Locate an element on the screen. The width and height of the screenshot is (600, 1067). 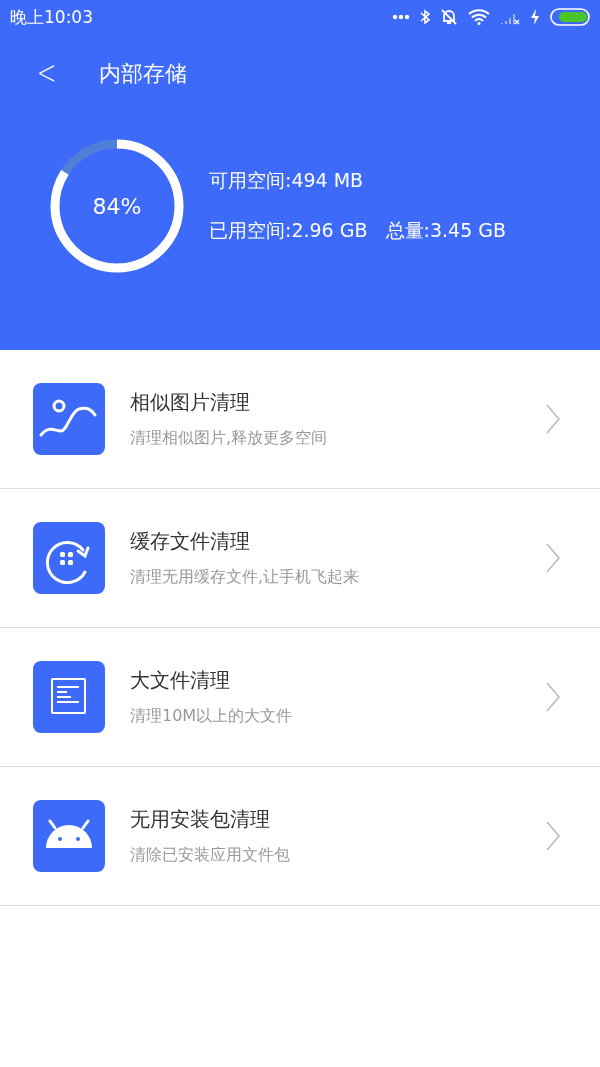
item-title: 缓存文件清理 is located at coordinates (190, 541).